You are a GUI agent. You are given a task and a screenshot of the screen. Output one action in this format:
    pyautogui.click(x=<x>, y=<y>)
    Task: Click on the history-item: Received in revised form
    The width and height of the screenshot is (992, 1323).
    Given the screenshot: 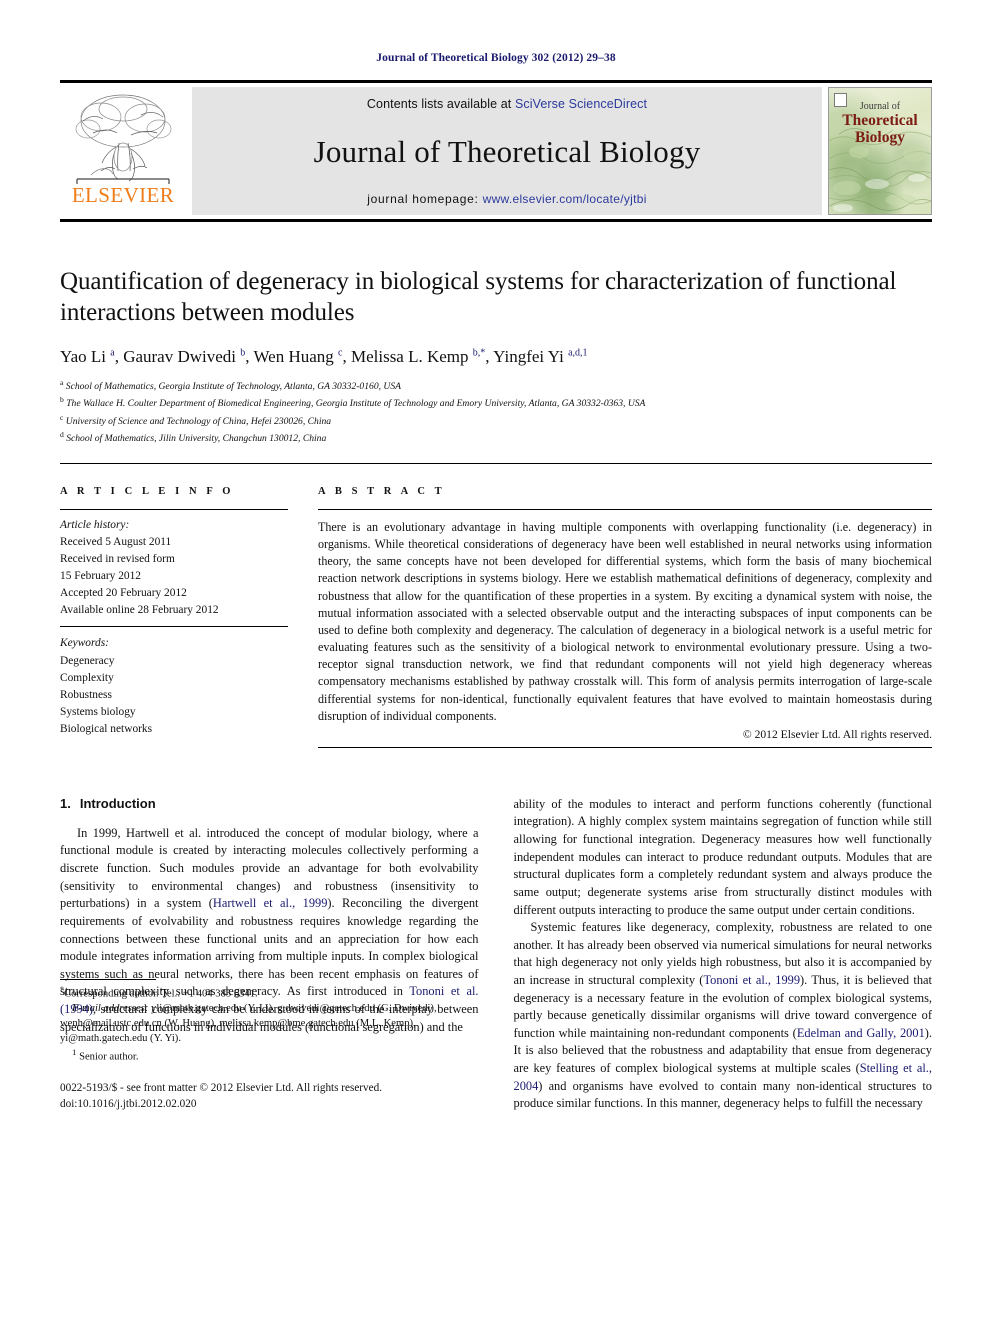 What is the action you would take?
    pyautogui.click(x=117, y=559)
    